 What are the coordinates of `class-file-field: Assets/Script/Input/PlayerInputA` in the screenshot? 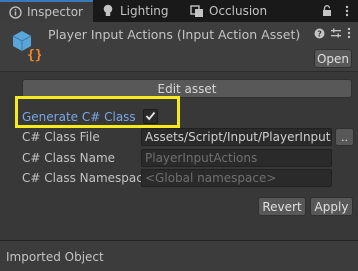 It's located at (236, 137).